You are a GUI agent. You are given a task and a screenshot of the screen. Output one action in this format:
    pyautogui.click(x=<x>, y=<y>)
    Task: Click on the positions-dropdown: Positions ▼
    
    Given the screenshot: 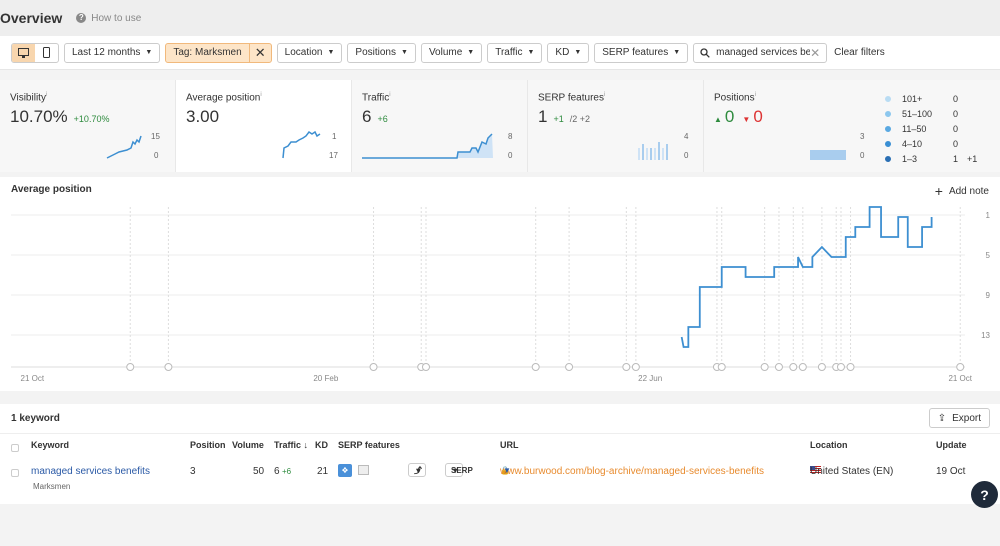 What is the action you would take?
    pyautogui.click(x=381, y=52)
    